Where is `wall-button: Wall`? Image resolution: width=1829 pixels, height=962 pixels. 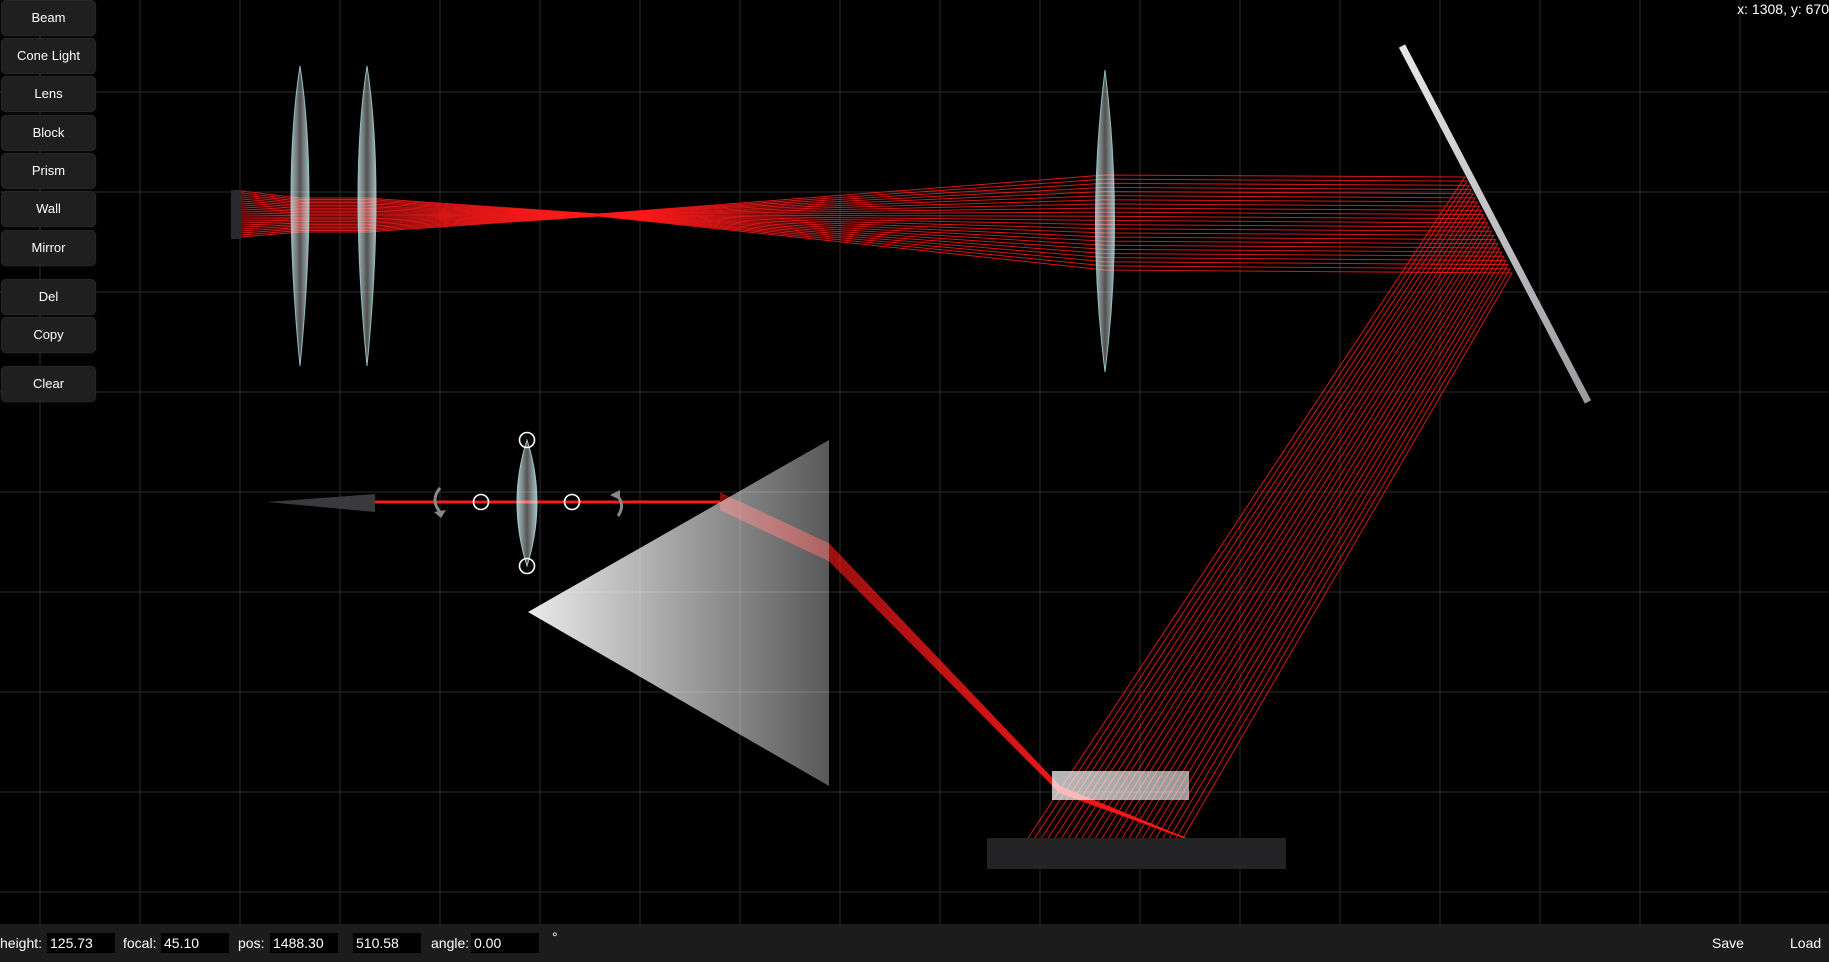 wall-button: Wall is located at coordinates (48, 209).